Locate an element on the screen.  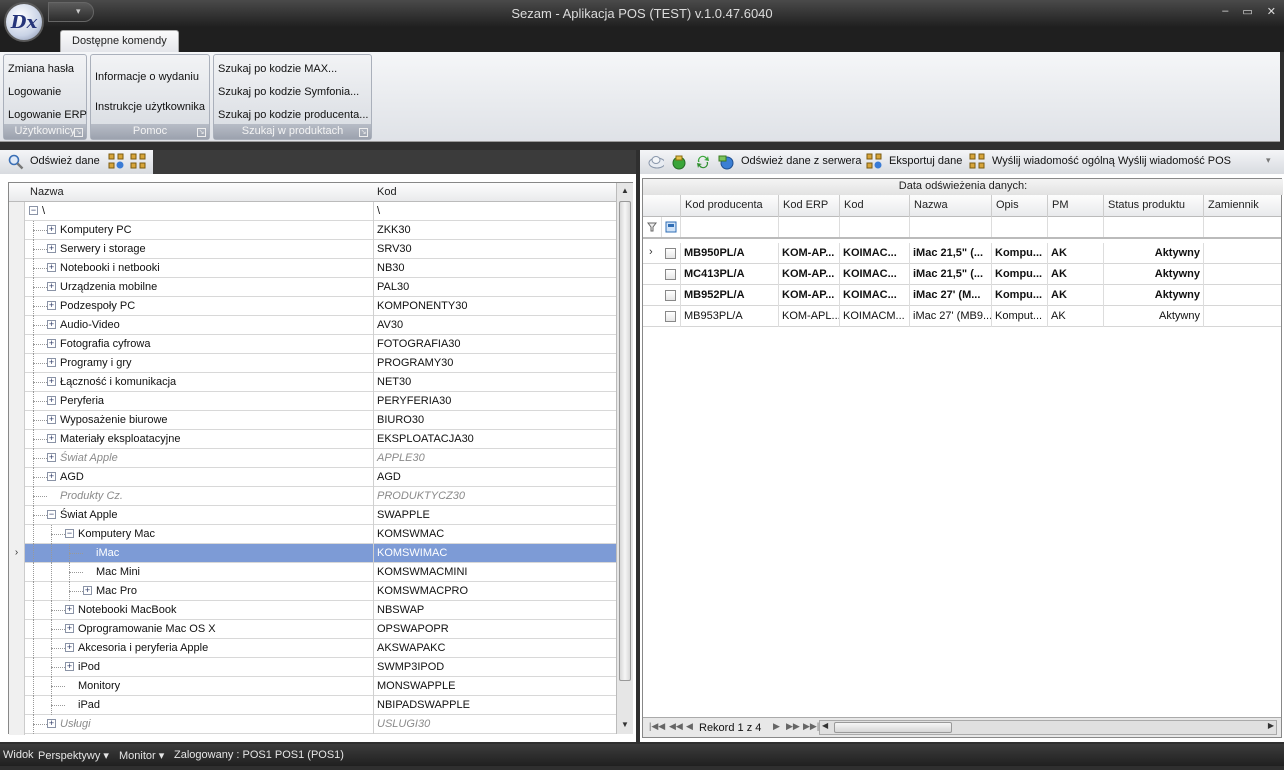
tree-row: − Świat Apple SWAPPLE is located at coordinates (312, 515).